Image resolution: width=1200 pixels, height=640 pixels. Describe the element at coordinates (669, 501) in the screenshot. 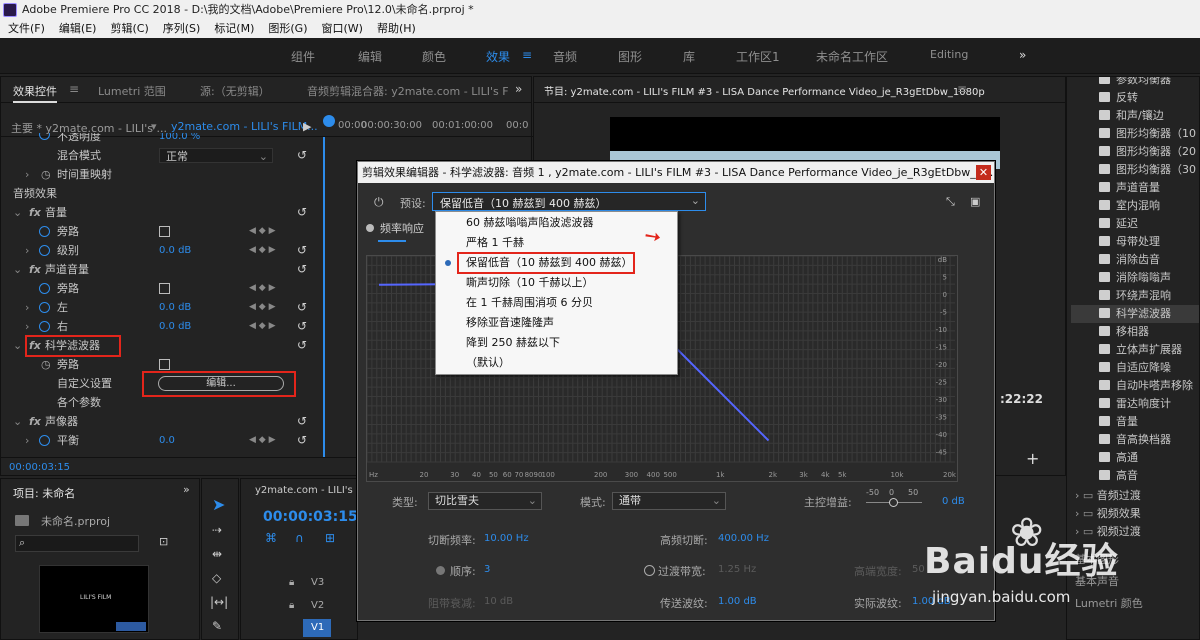

I see `mode-select: 通带 ⌄` at that location.